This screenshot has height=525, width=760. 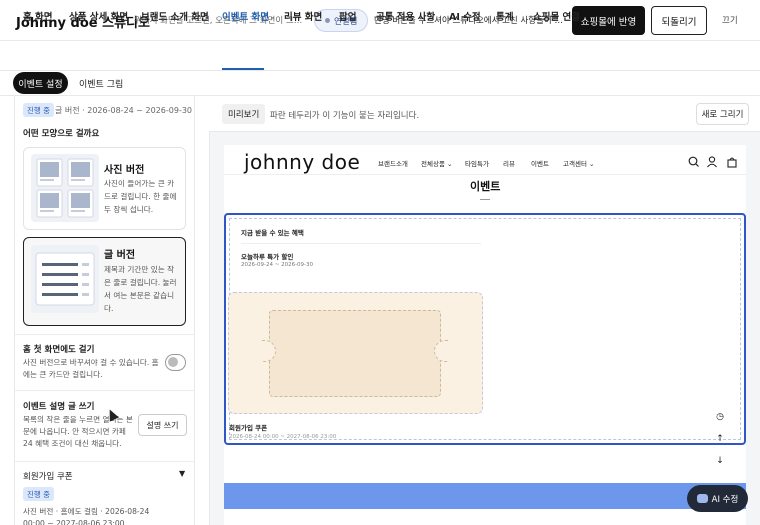 What do you see at coordinates (504, 16) in the screenshot?
I see `tab-stats: 통계` at bounding box center [504, 16].